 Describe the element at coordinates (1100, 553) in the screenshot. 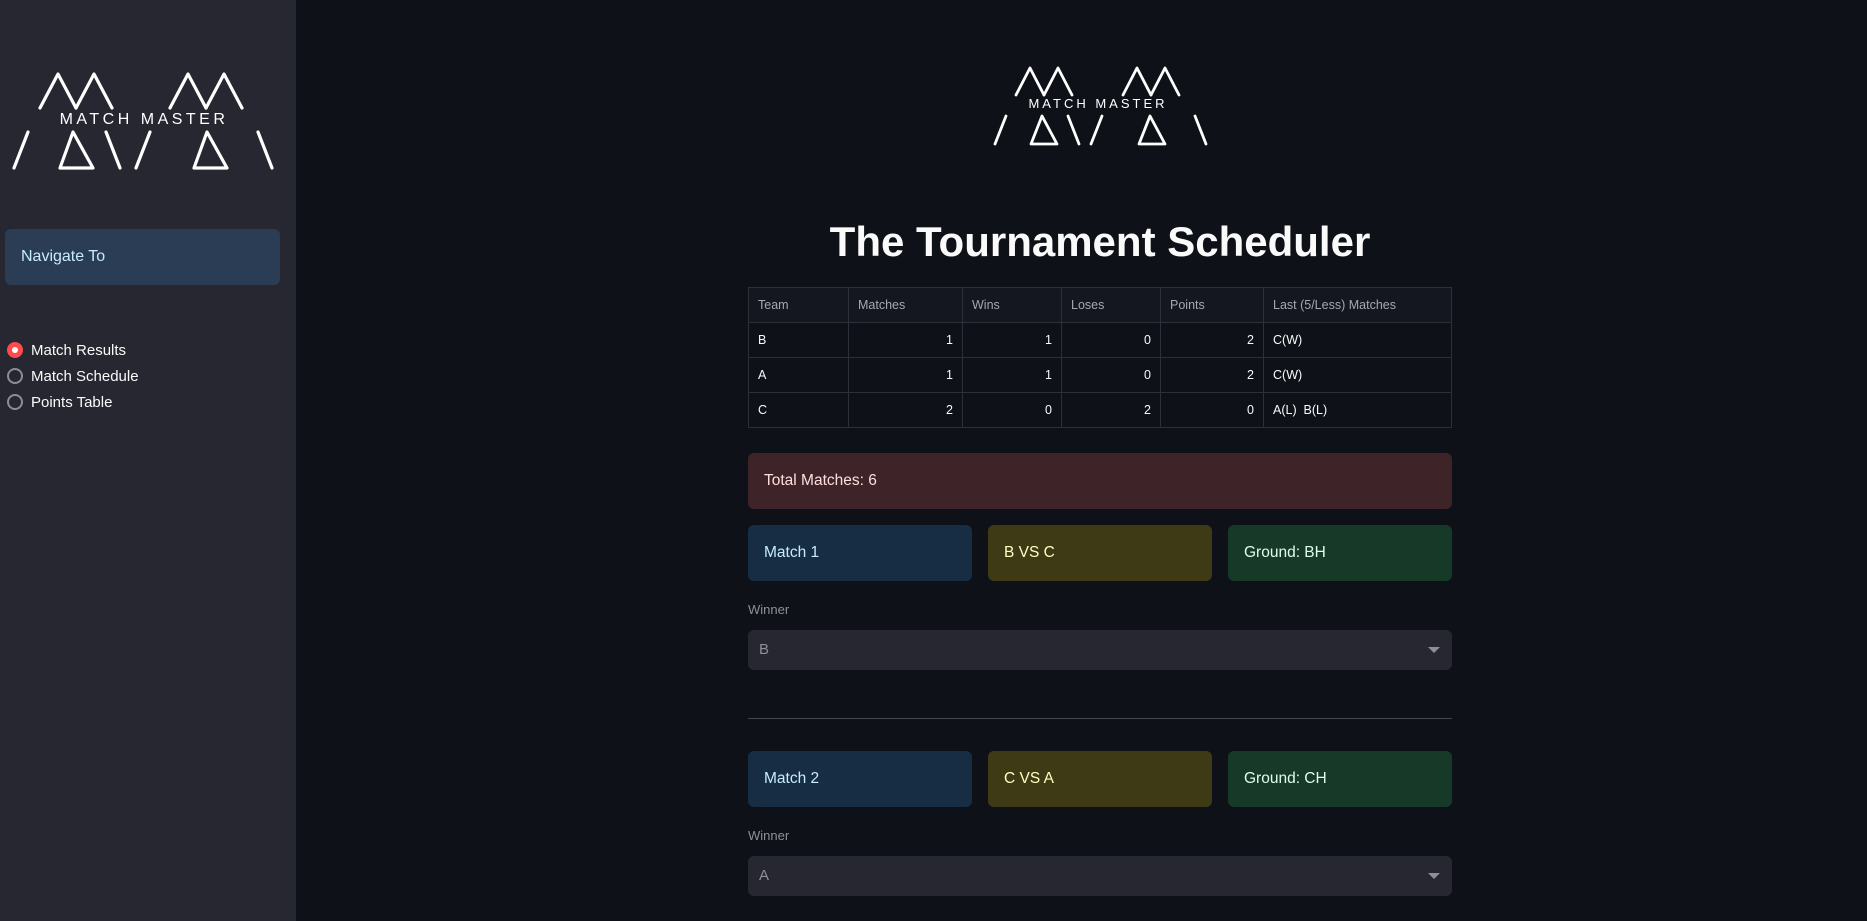

I see `match-1-teams: B VS C` at that location.